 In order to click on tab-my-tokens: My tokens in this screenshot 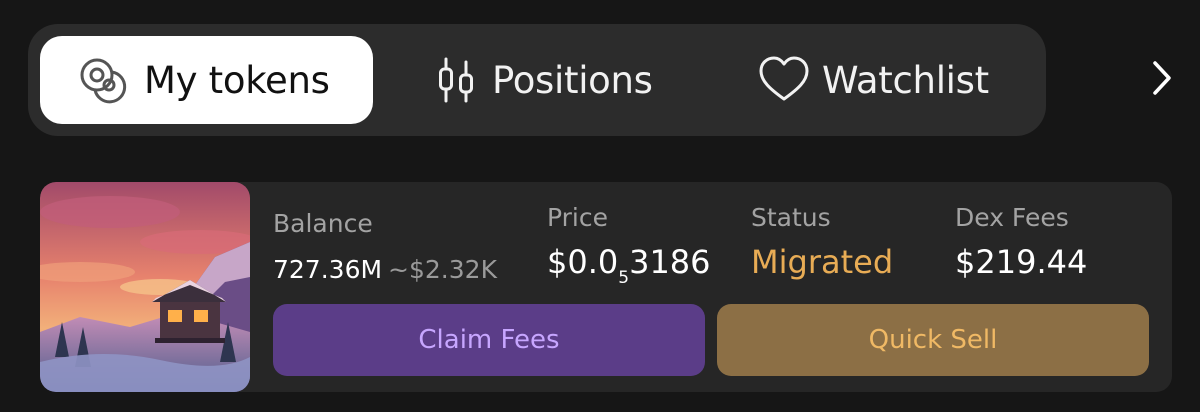, I will do `click(206, 80)`.